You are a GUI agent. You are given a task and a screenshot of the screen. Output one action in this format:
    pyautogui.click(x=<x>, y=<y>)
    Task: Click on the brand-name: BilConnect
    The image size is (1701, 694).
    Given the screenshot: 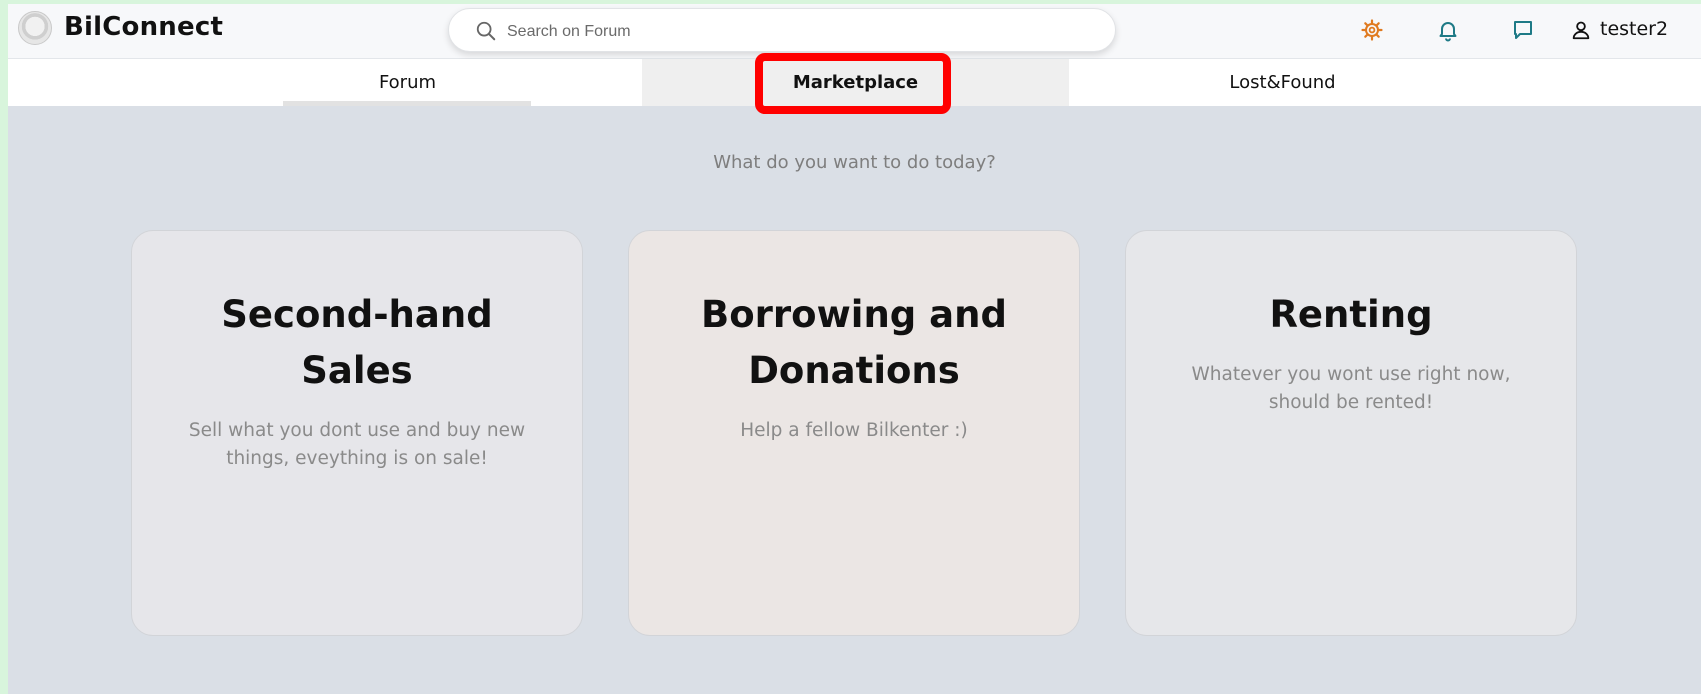 What is the action you would take?
    pyautogui.click(x=143, y=27)
    